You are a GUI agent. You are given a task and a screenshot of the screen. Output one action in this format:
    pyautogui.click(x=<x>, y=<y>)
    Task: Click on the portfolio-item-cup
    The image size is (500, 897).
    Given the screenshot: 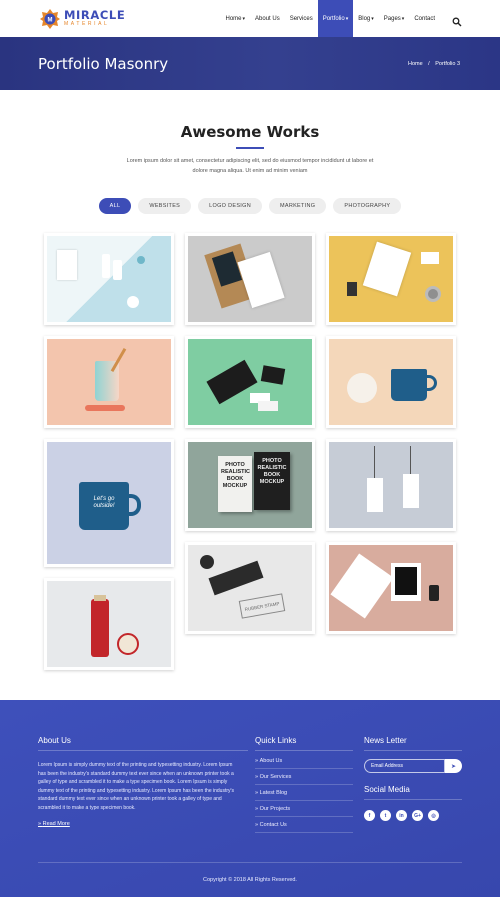 What is the action you would take?
    pyautogui.click(x=109, y=381)
    